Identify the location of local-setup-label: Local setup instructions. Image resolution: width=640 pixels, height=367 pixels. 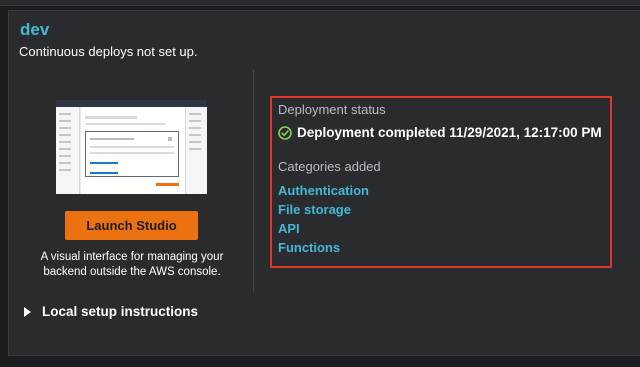
(120, 311).